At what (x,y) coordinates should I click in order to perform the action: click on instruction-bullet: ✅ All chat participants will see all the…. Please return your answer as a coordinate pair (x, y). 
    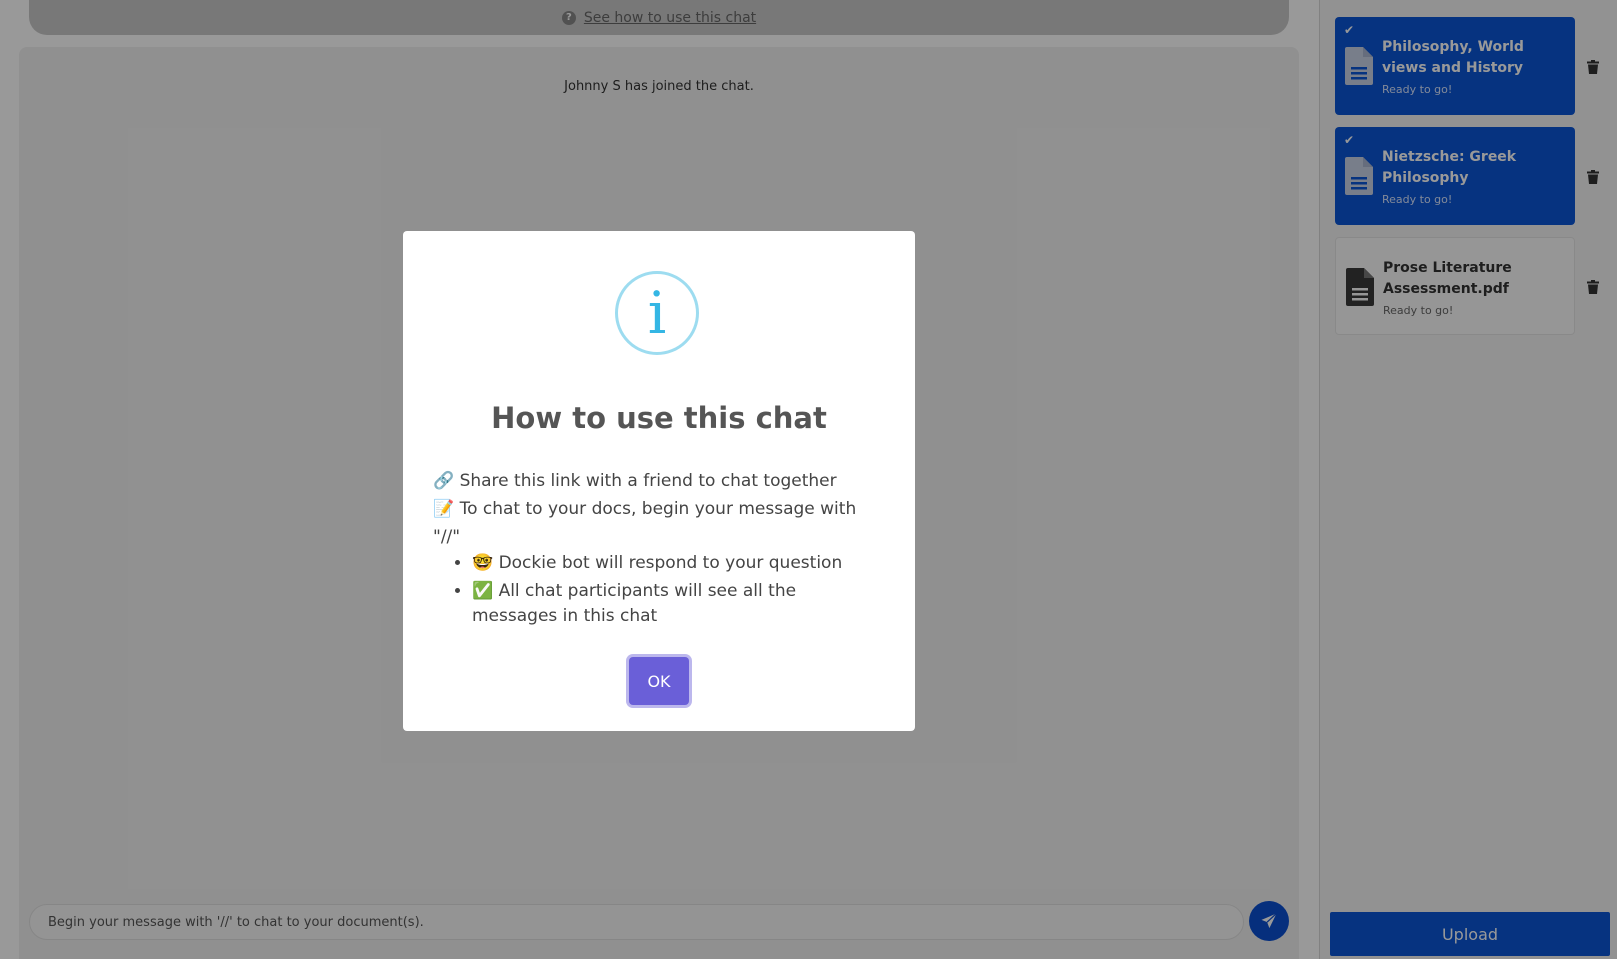
    Looking at the image, I should click on (677, 604).